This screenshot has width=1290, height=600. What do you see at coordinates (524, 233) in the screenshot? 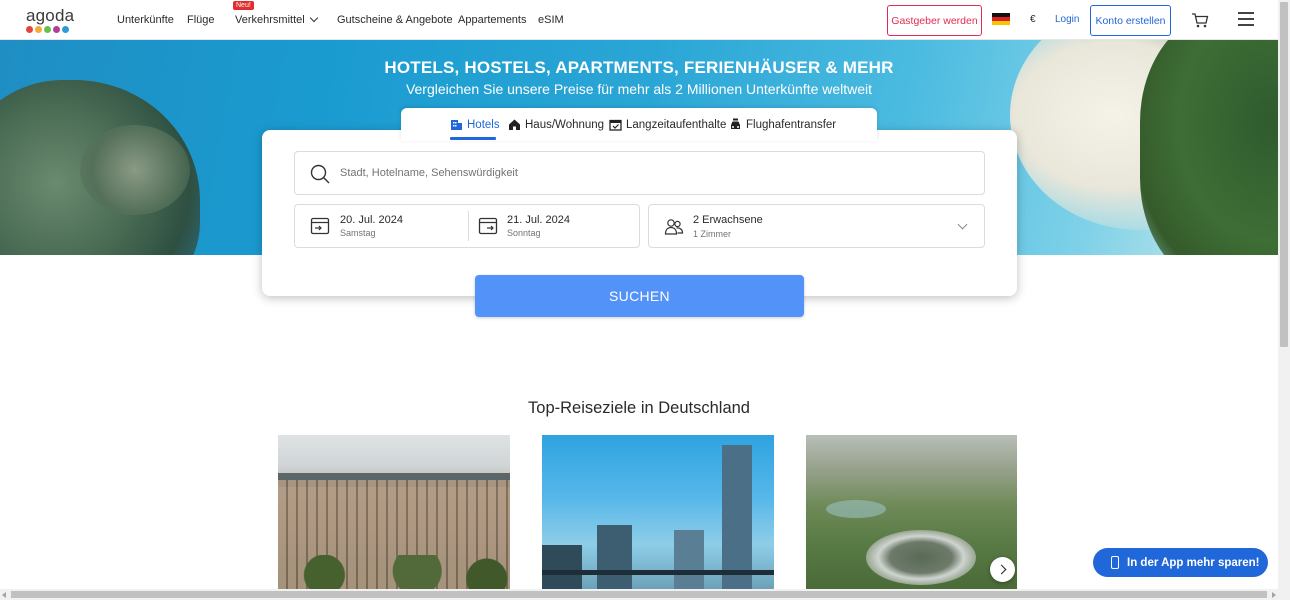
I see `check-out-day: Sonntag` at bounding box center [524, 233].